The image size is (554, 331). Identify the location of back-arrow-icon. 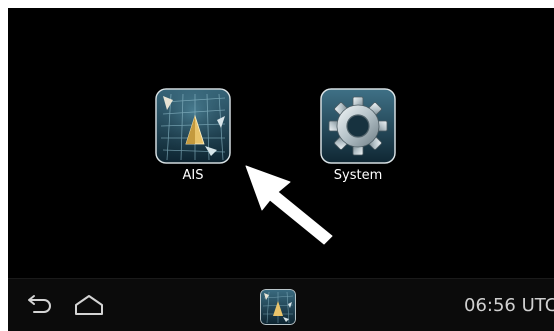
(37, 305).